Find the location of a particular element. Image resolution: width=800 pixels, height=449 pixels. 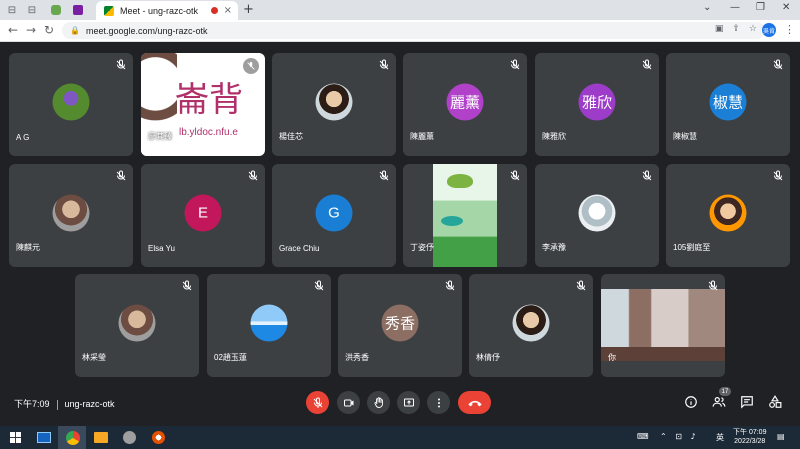

tab-search-button: ⌄ is located at coordinates (707, 7).